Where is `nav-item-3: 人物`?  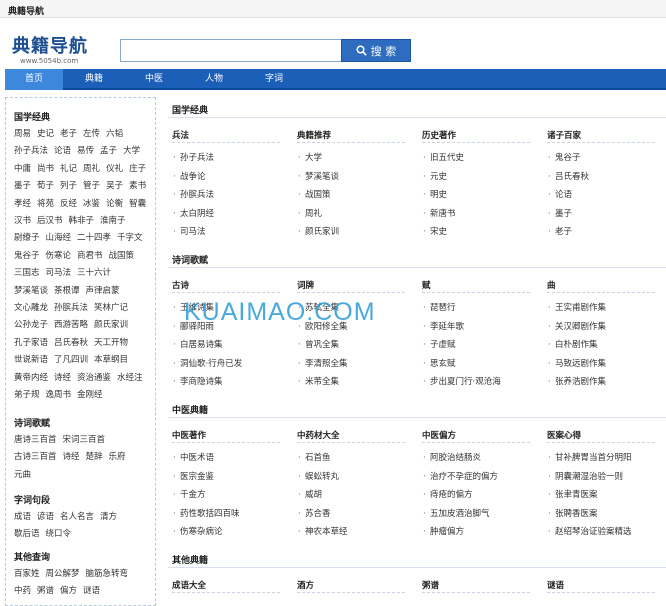
nav-item-3: 人物 is located at coordinates (214, 79).